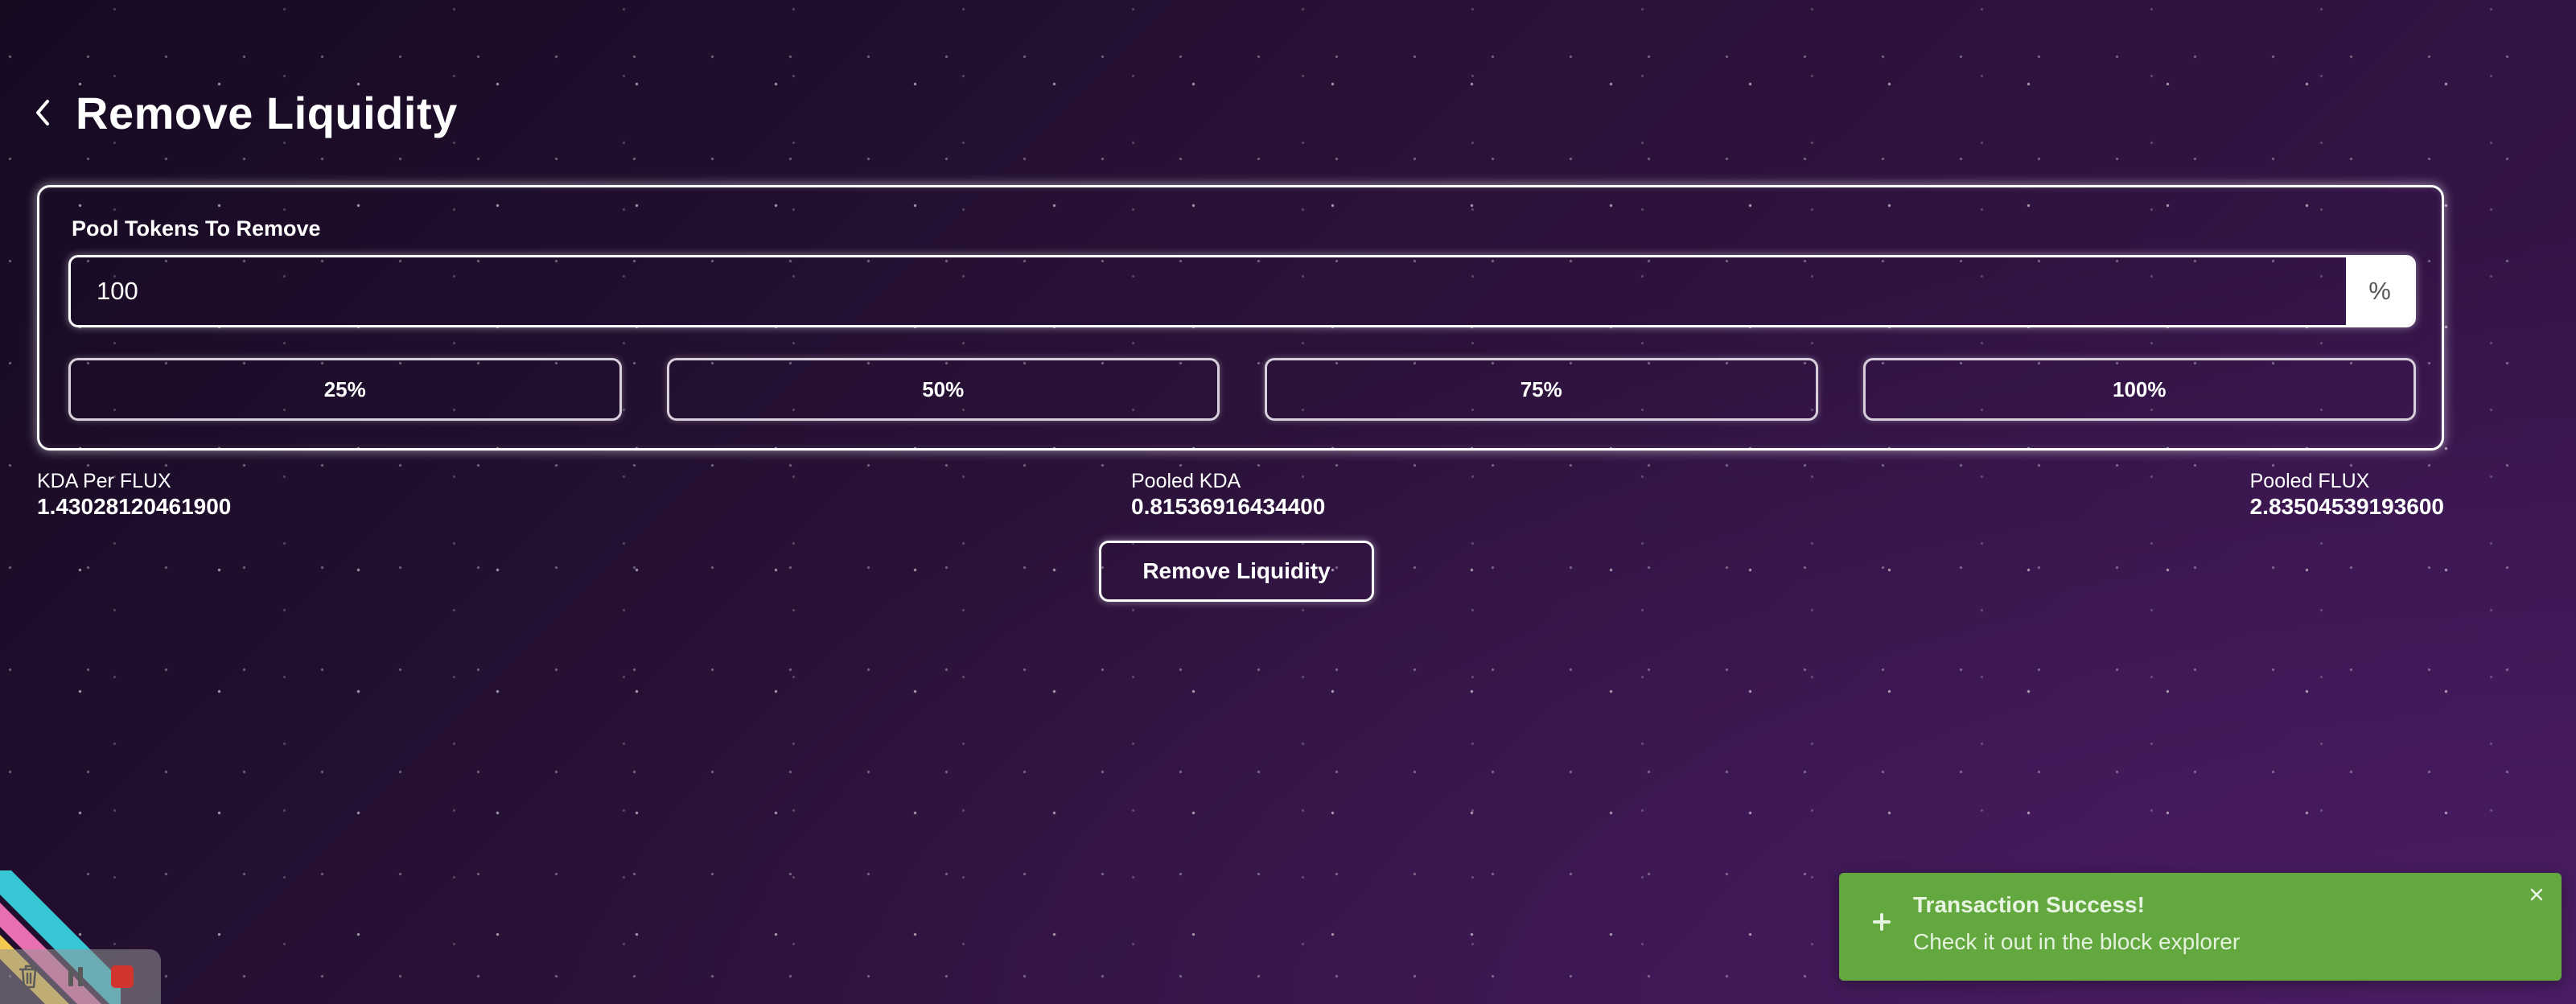 The image size is (2576, 1004). What do you see at coordinates (345, 389) in the screenshot?
I see `percent-25-button: 25%` at bounding box center [345, 389].